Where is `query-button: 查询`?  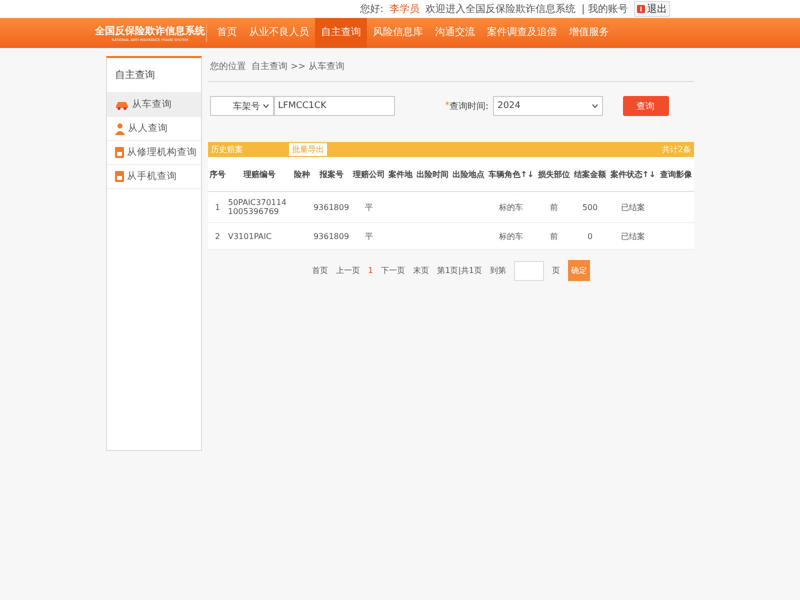 query-button: 查询 is located at coordinates (645, 106).